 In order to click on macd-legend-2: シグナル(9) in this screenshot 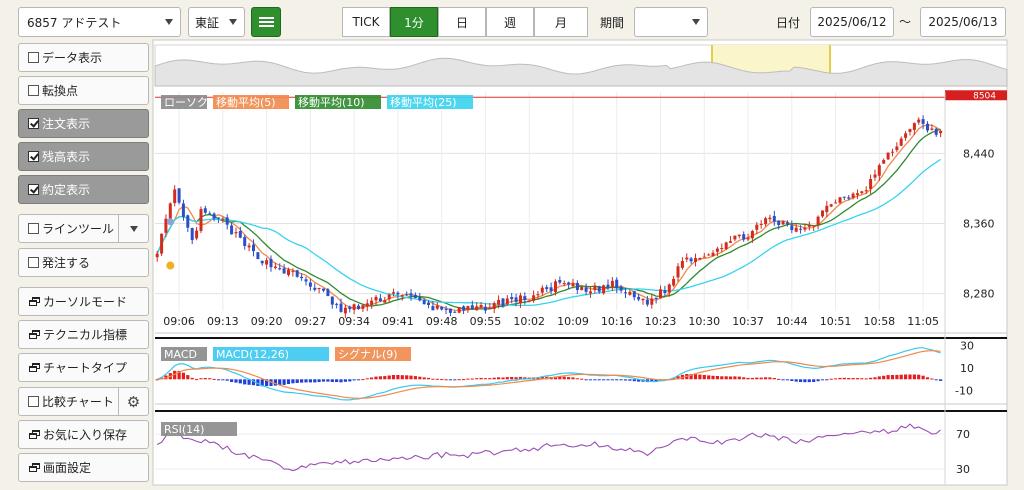, I will do `click(368, 354)`.